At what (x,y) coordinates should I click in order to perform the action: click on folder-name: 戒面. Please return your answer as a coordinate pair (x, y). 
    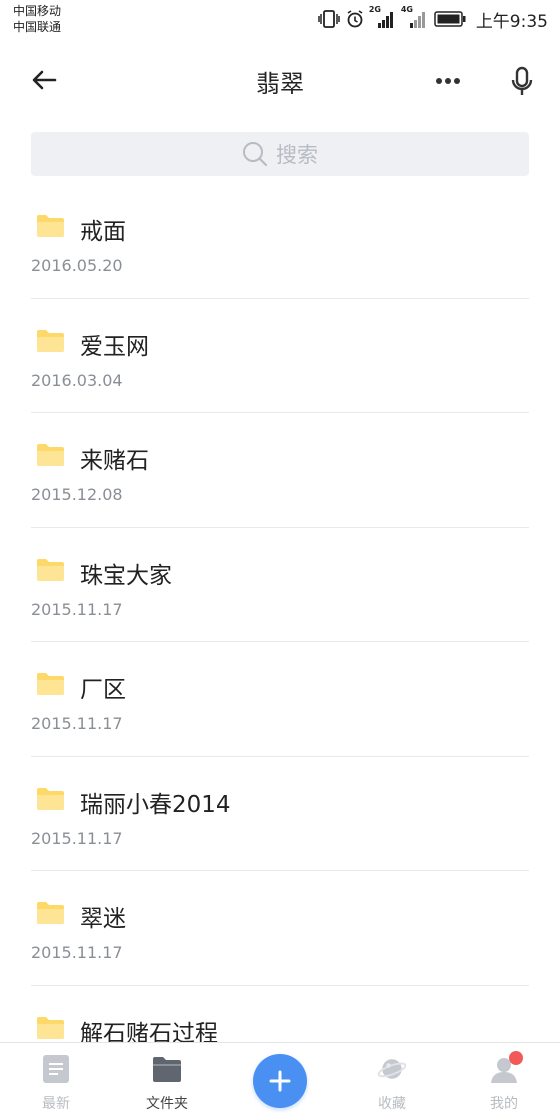
    Looking at the image, I should click on (103, 232).